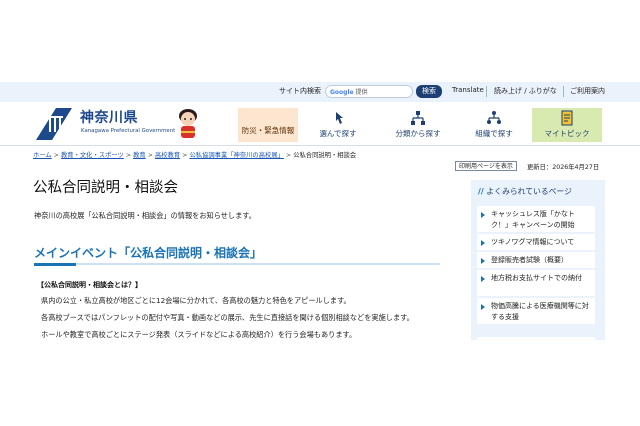  I want to click on nav-mytopic: マイトピック, so click(567, 125).